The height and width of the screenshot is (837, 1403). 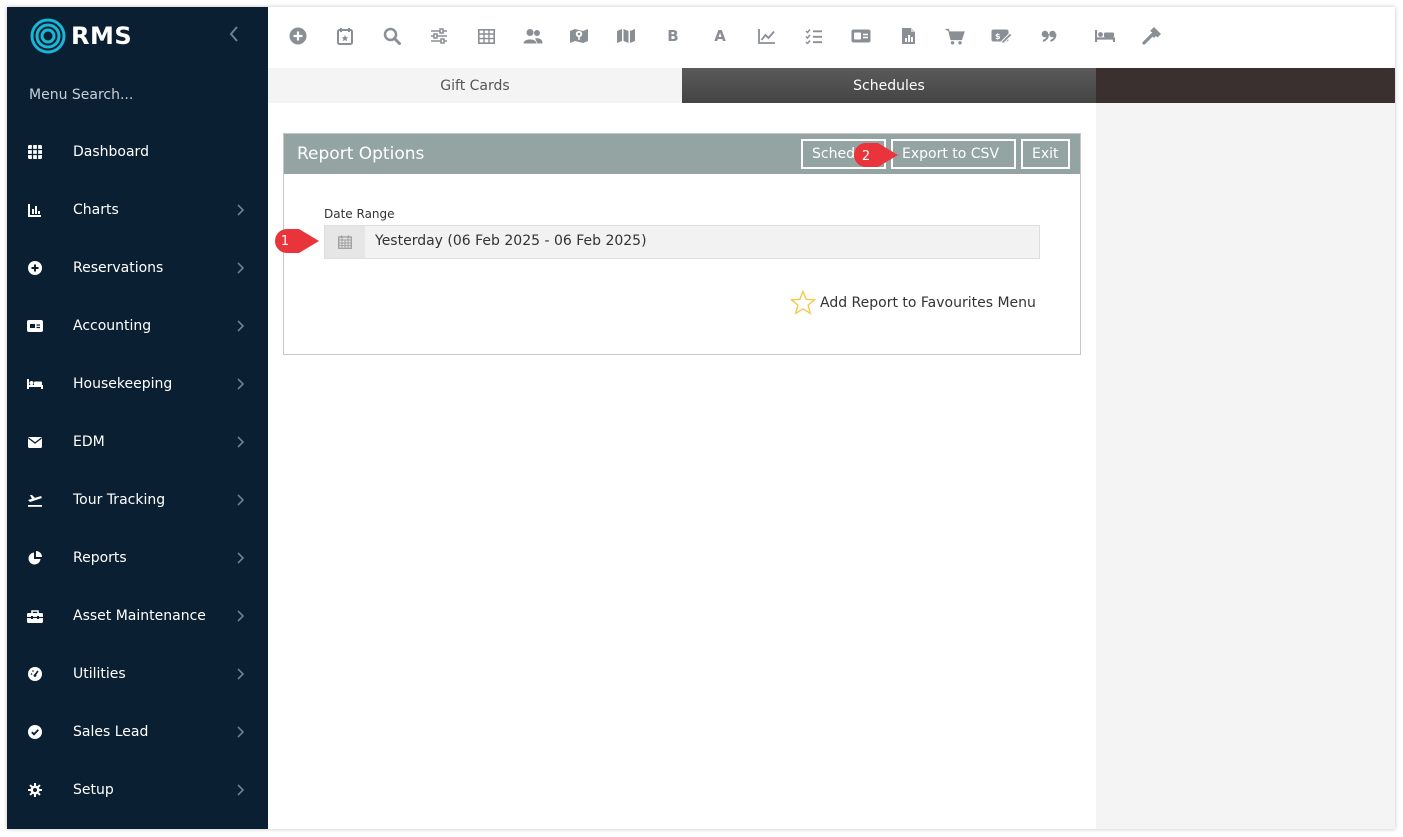 What do you see at coordinates (955, 36) in the screenshot?
I see `cart-icon` at bounding box center [955, 36].